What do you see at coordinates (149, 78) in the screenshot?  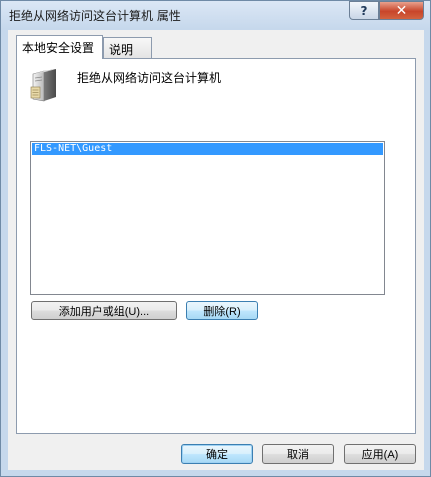 I see `policy-title: 拒绝从网络访问这台计算机` at bounding box center [149, 78].